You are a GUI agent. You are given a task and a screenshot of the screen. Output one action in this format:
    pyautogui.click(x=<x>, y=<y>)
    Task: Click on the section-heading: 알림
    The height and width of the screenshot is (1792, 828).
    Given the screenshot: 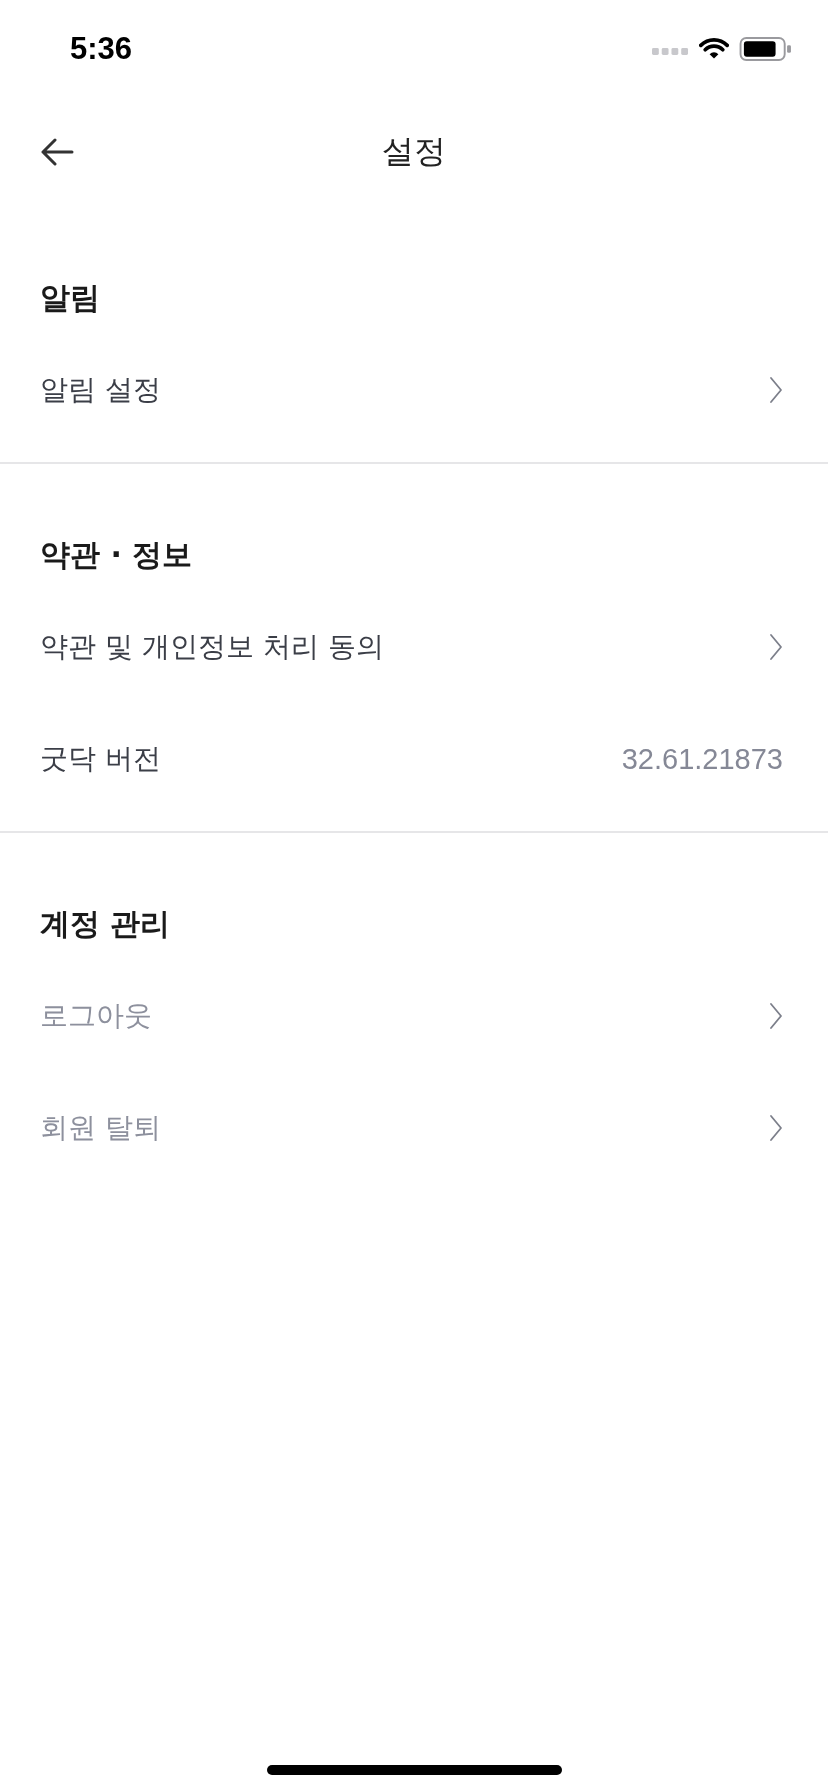 What is the action you would take?
    pyautogui.click(x=70, y=298)
    